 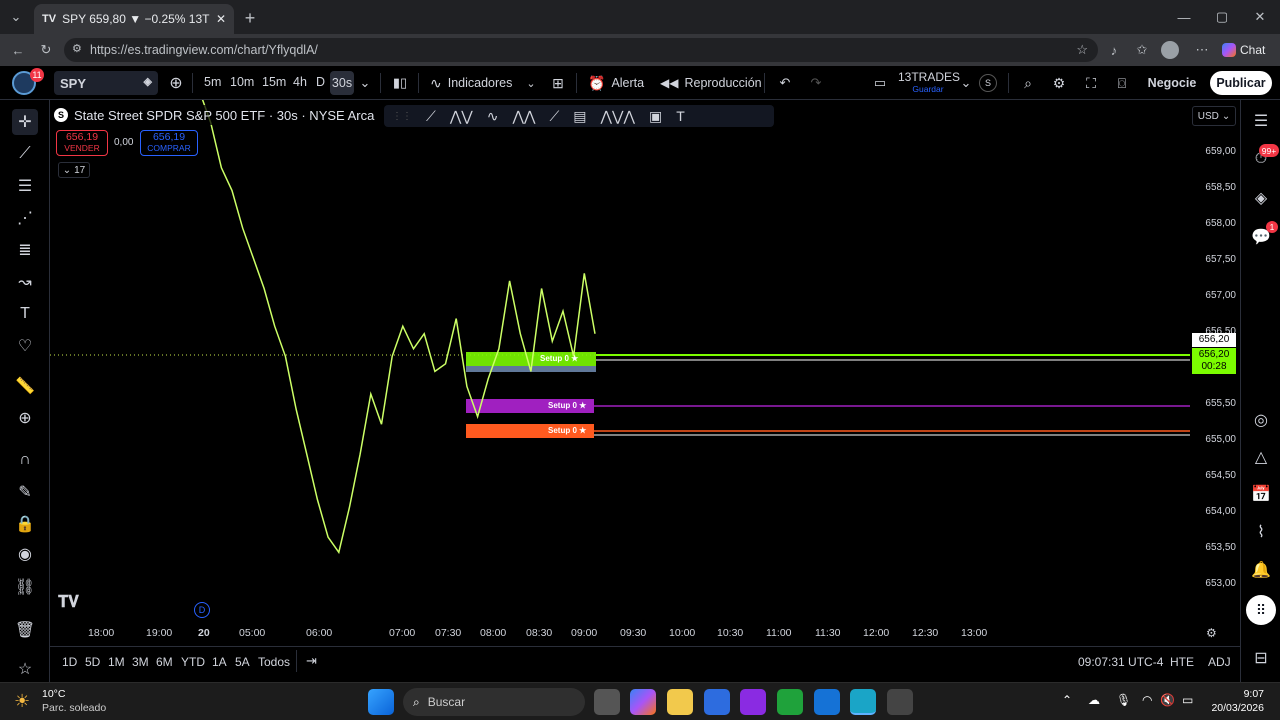 I want to click on copilot-app-icon, so click(x=643, y=702).